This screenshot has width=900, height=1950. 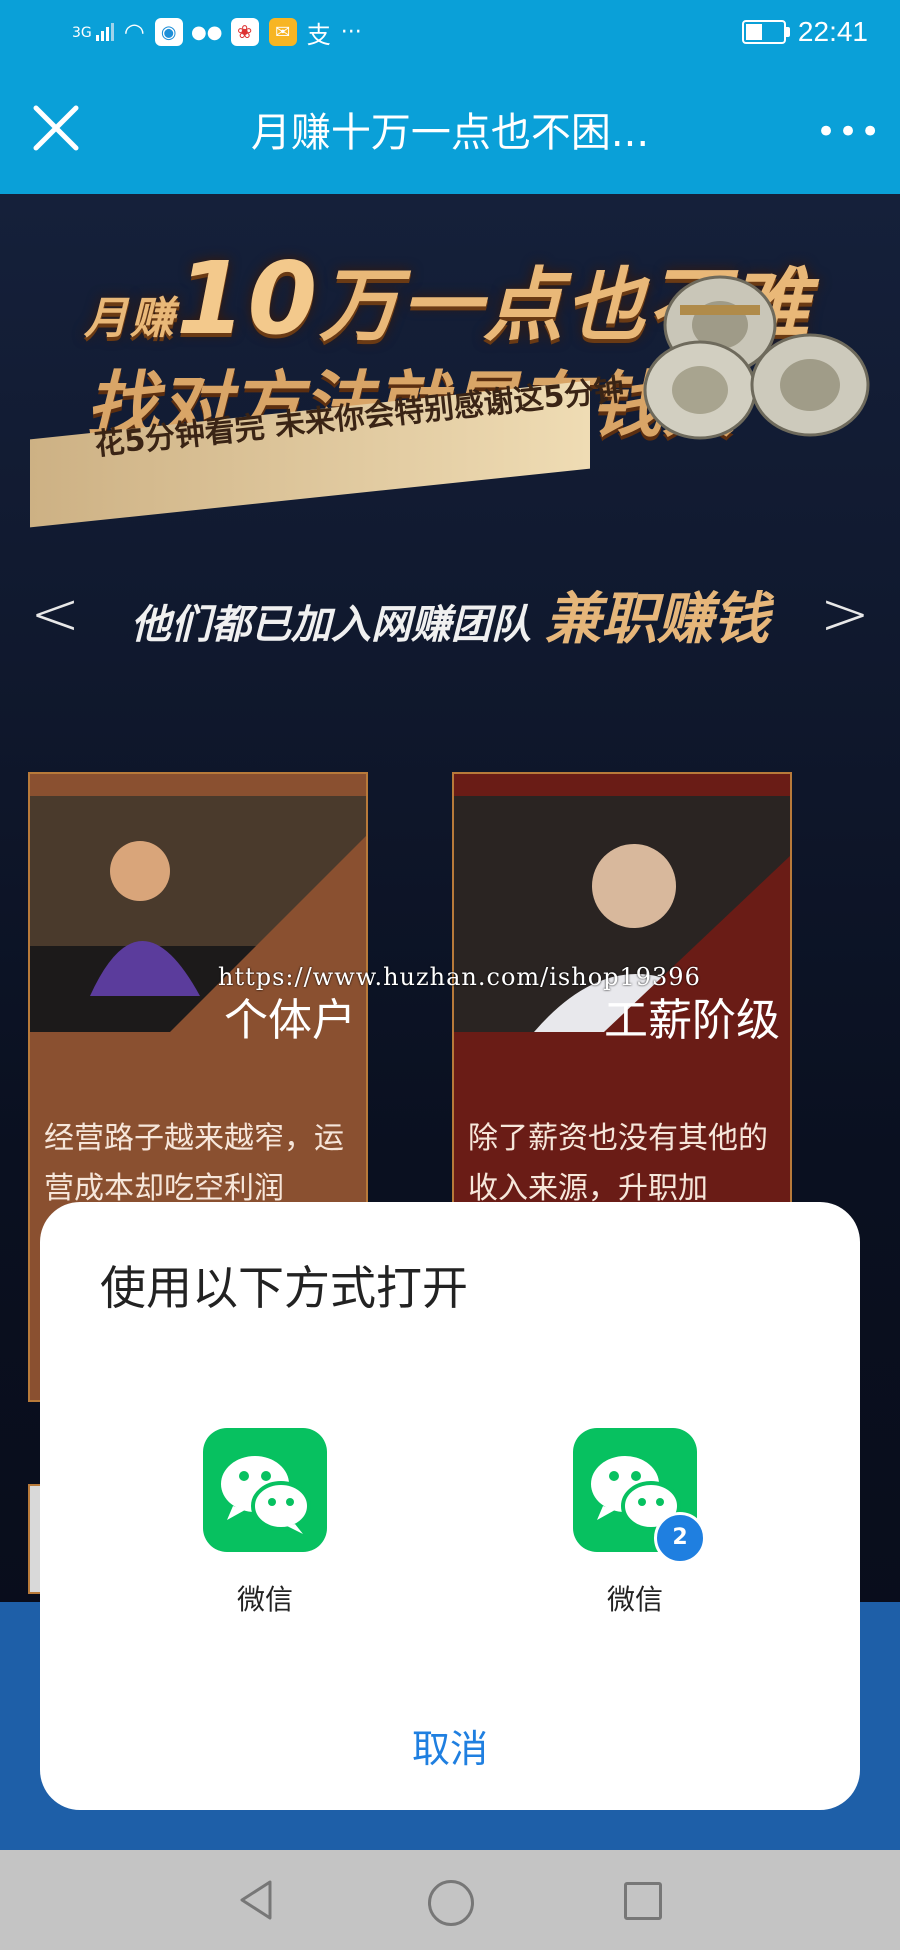 I want to click on card-description: 经营路子越来越窄，运营成本却吃空利润, so click(x=194, y=1163).